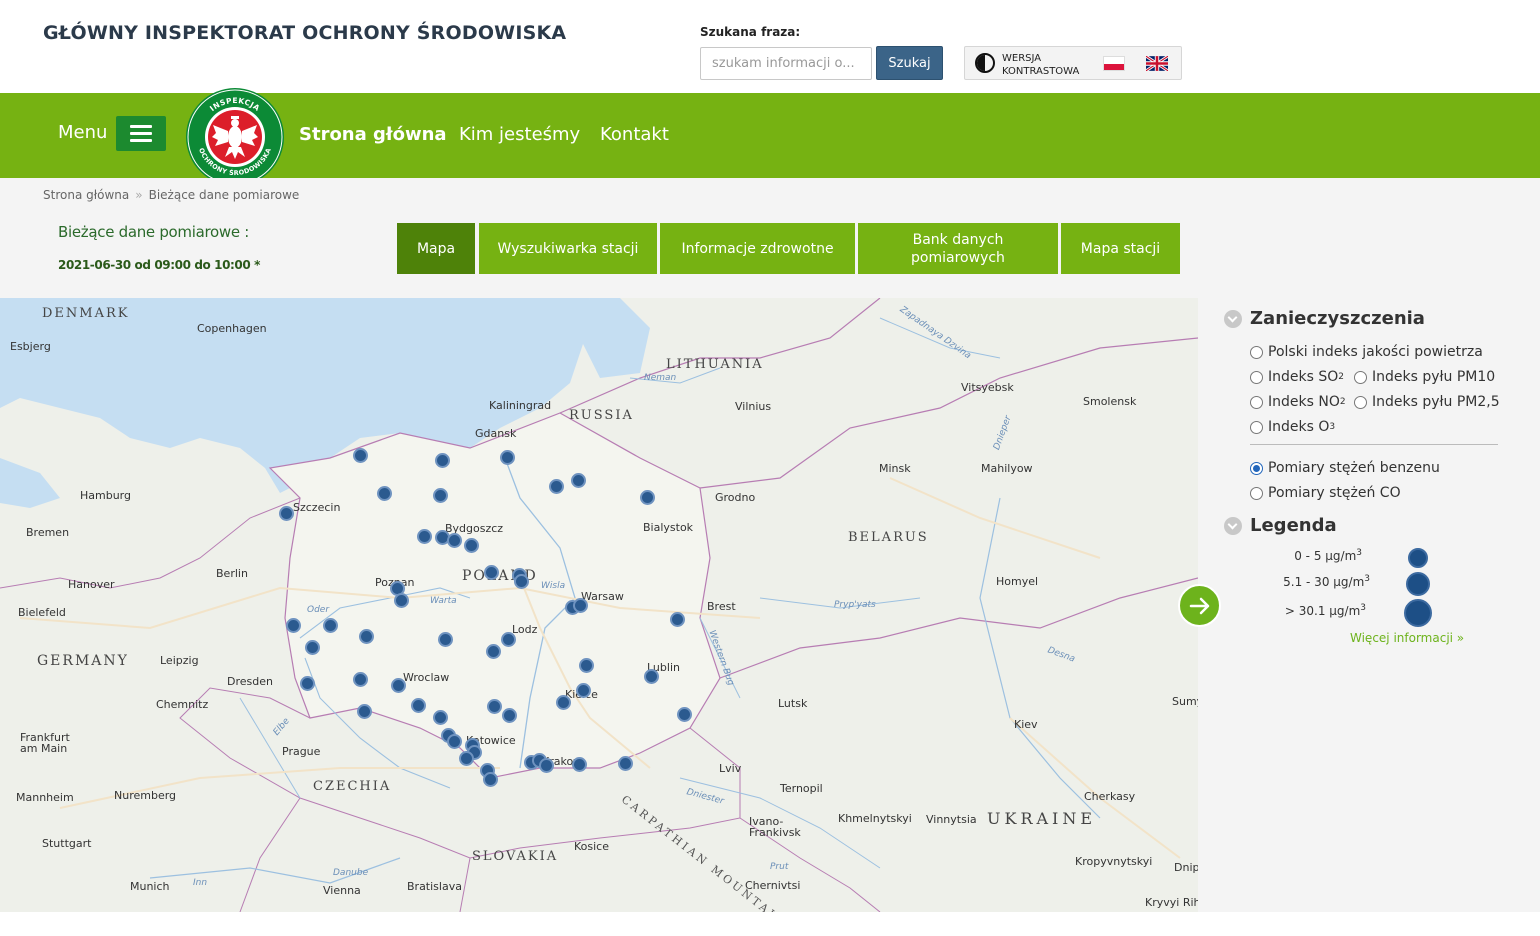  What do you see at coordinates (1256, 468) in the screenshot?
I see `radio-button-checked` at bounding box center [1256, 468].